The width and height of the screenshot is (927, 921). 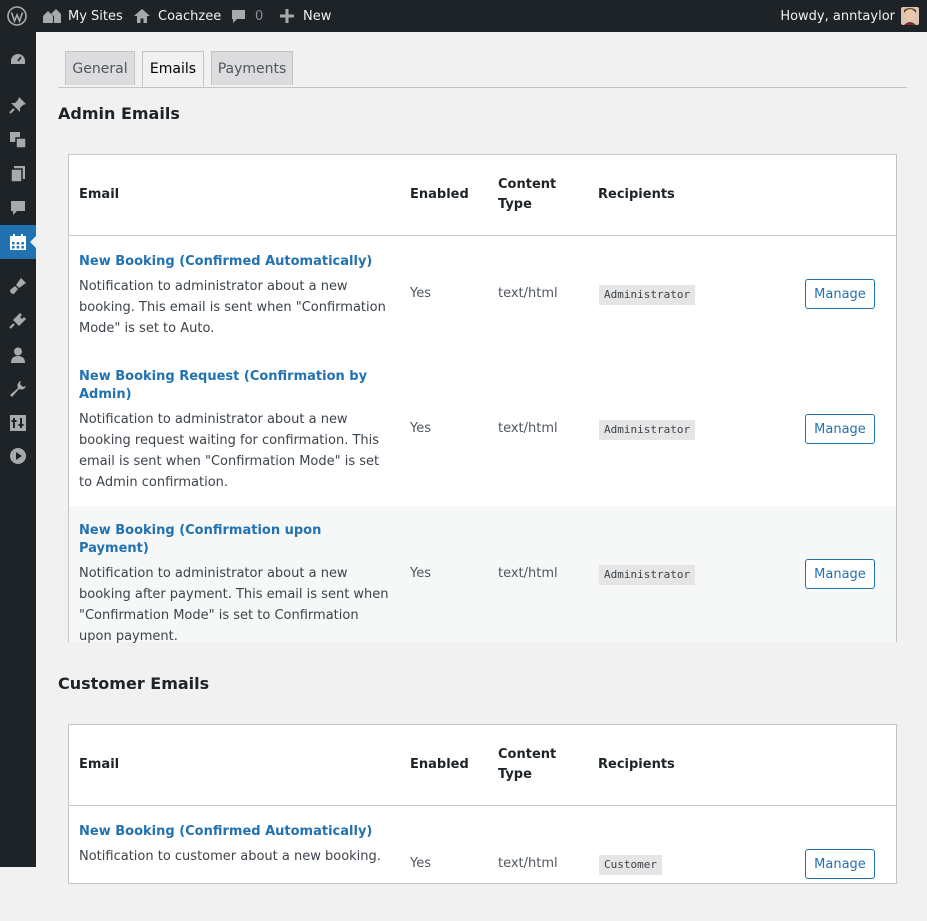 I want to click on site-name-label: Coachzee, so click(x=190, y=16).